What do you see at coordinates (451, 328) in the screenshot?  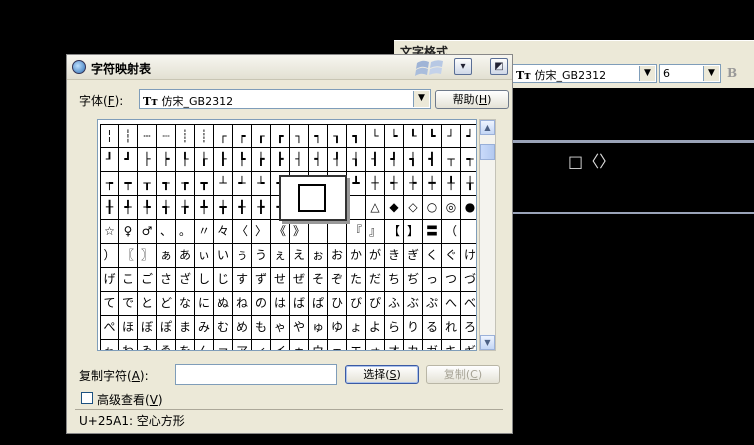 I see `character-cell: れ` at bounding box center [451, 328].